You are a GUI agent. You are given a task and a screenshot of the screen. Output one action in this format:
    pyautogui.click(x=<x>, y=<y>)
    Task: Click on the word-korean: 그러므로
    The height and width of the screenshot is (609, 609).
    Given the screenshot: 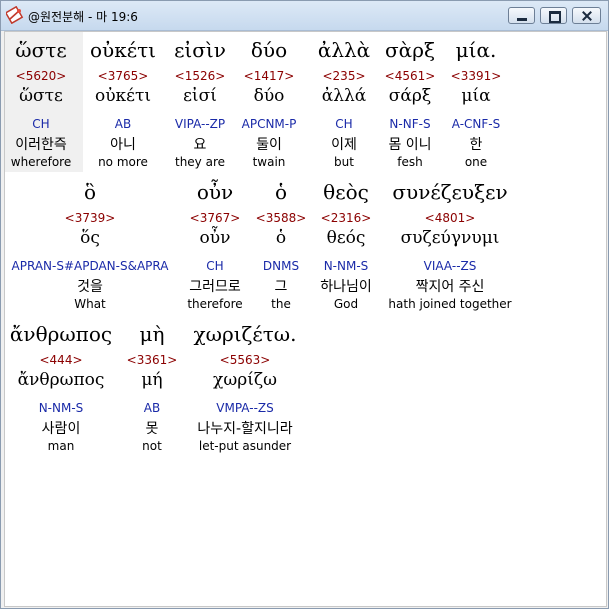 What is the action you would take?
    pyautogui.click(x=215, y=287)
    